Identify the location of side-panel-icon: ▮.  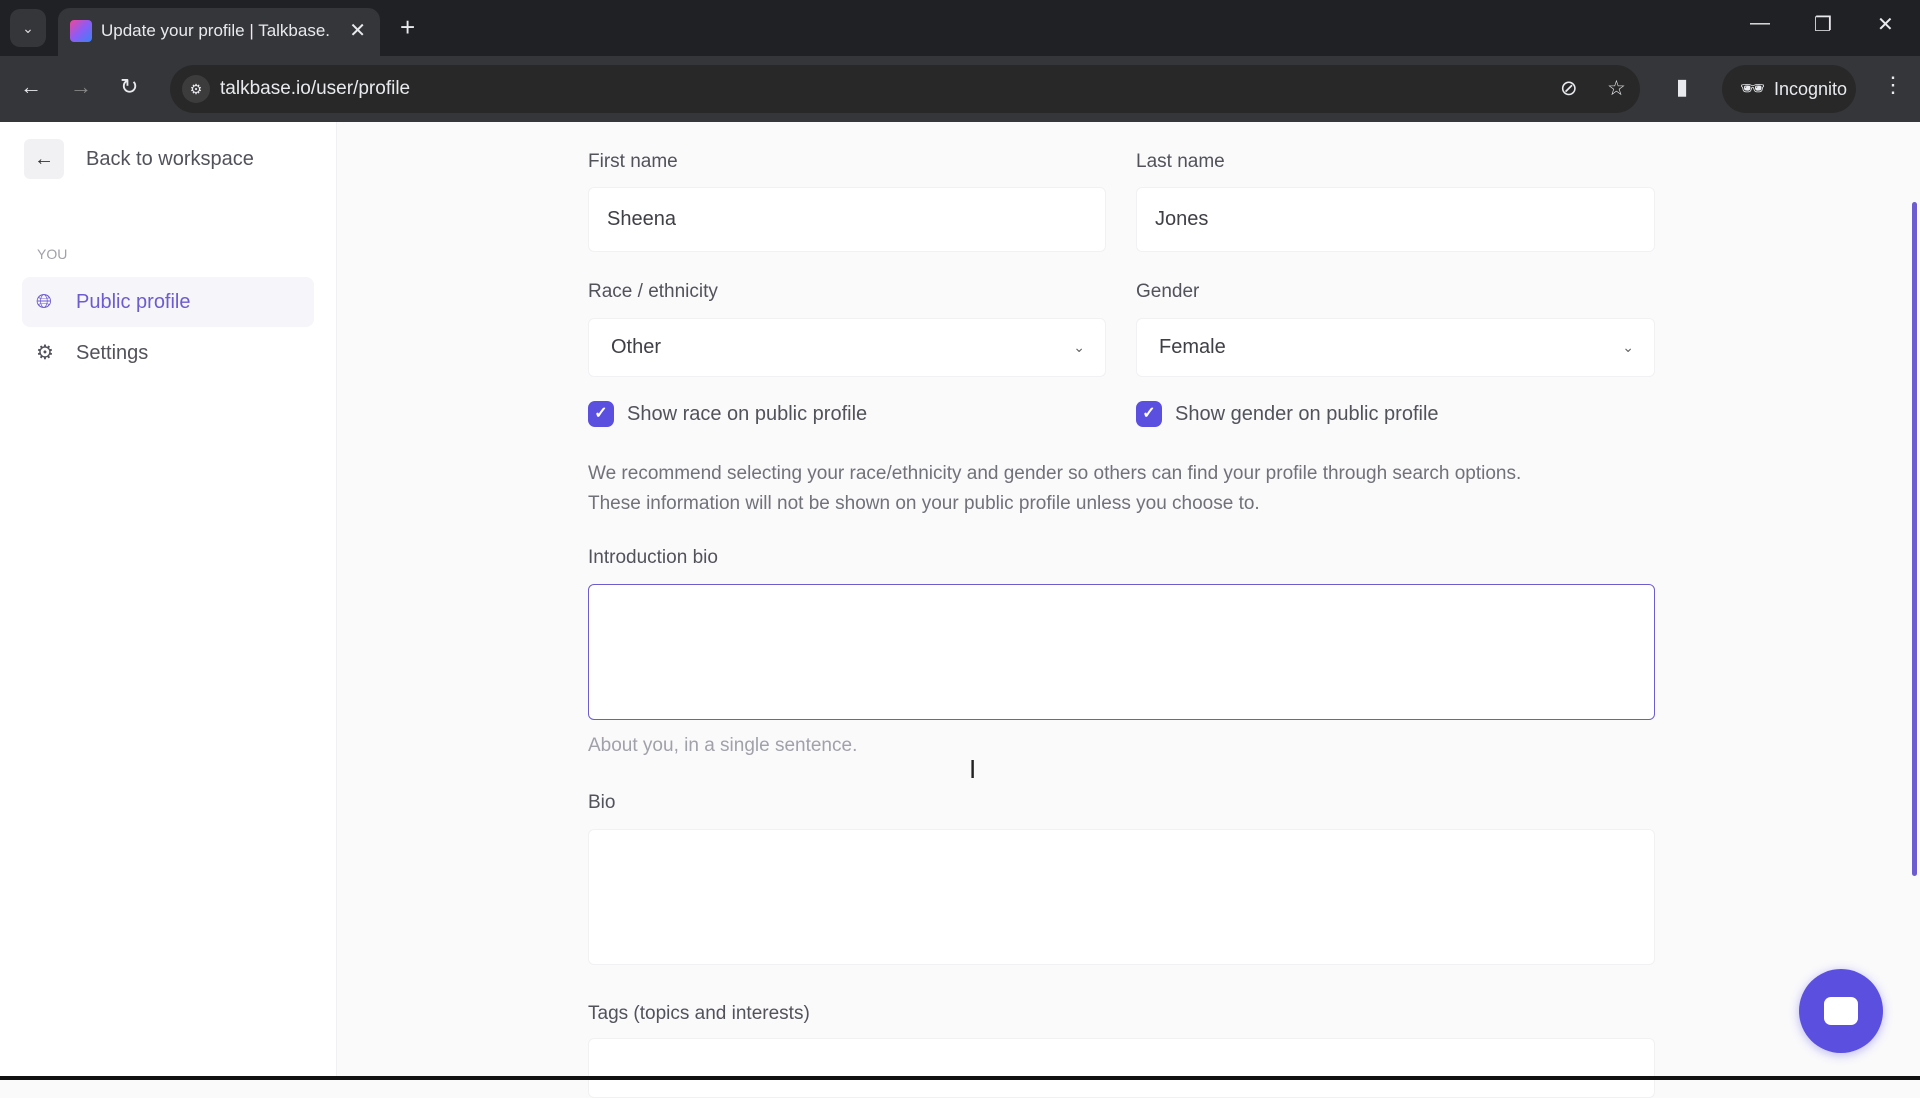
(1682, 87).